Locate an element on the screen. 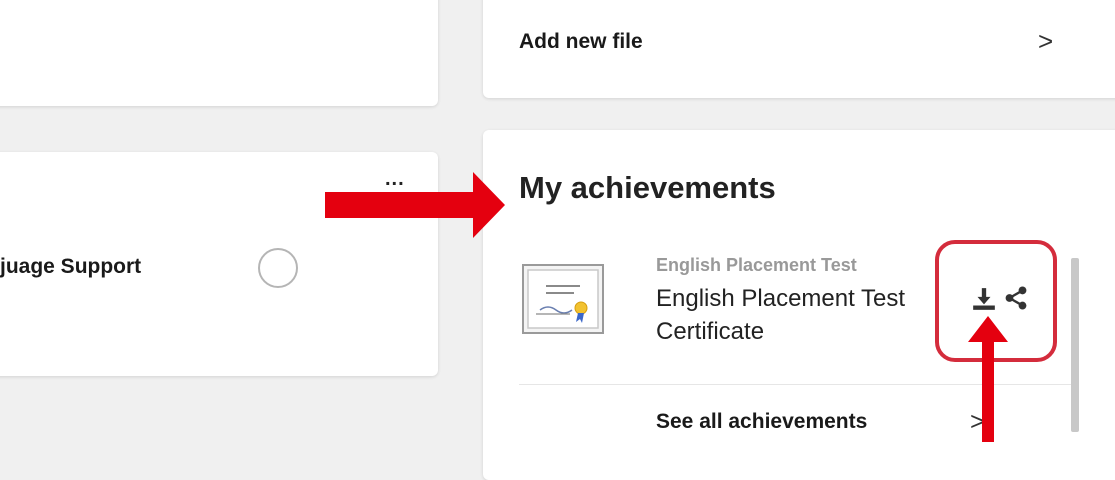 The height and width of the screenshot is (480, 1115). add-new-file-card: Add new file > is located at coordinates (799, 49).